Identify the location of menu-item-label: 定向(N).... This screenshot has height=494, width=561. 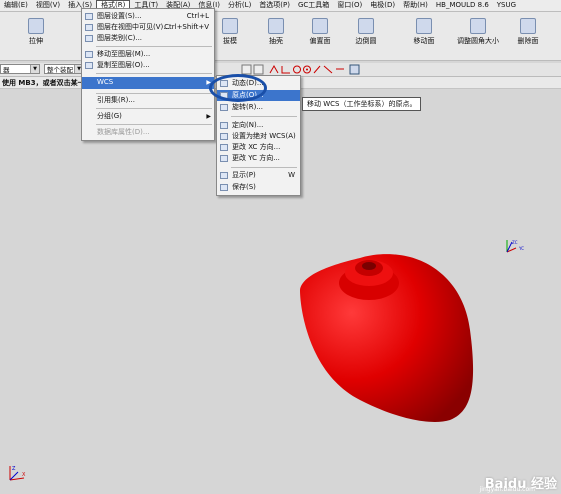
(248, 125).